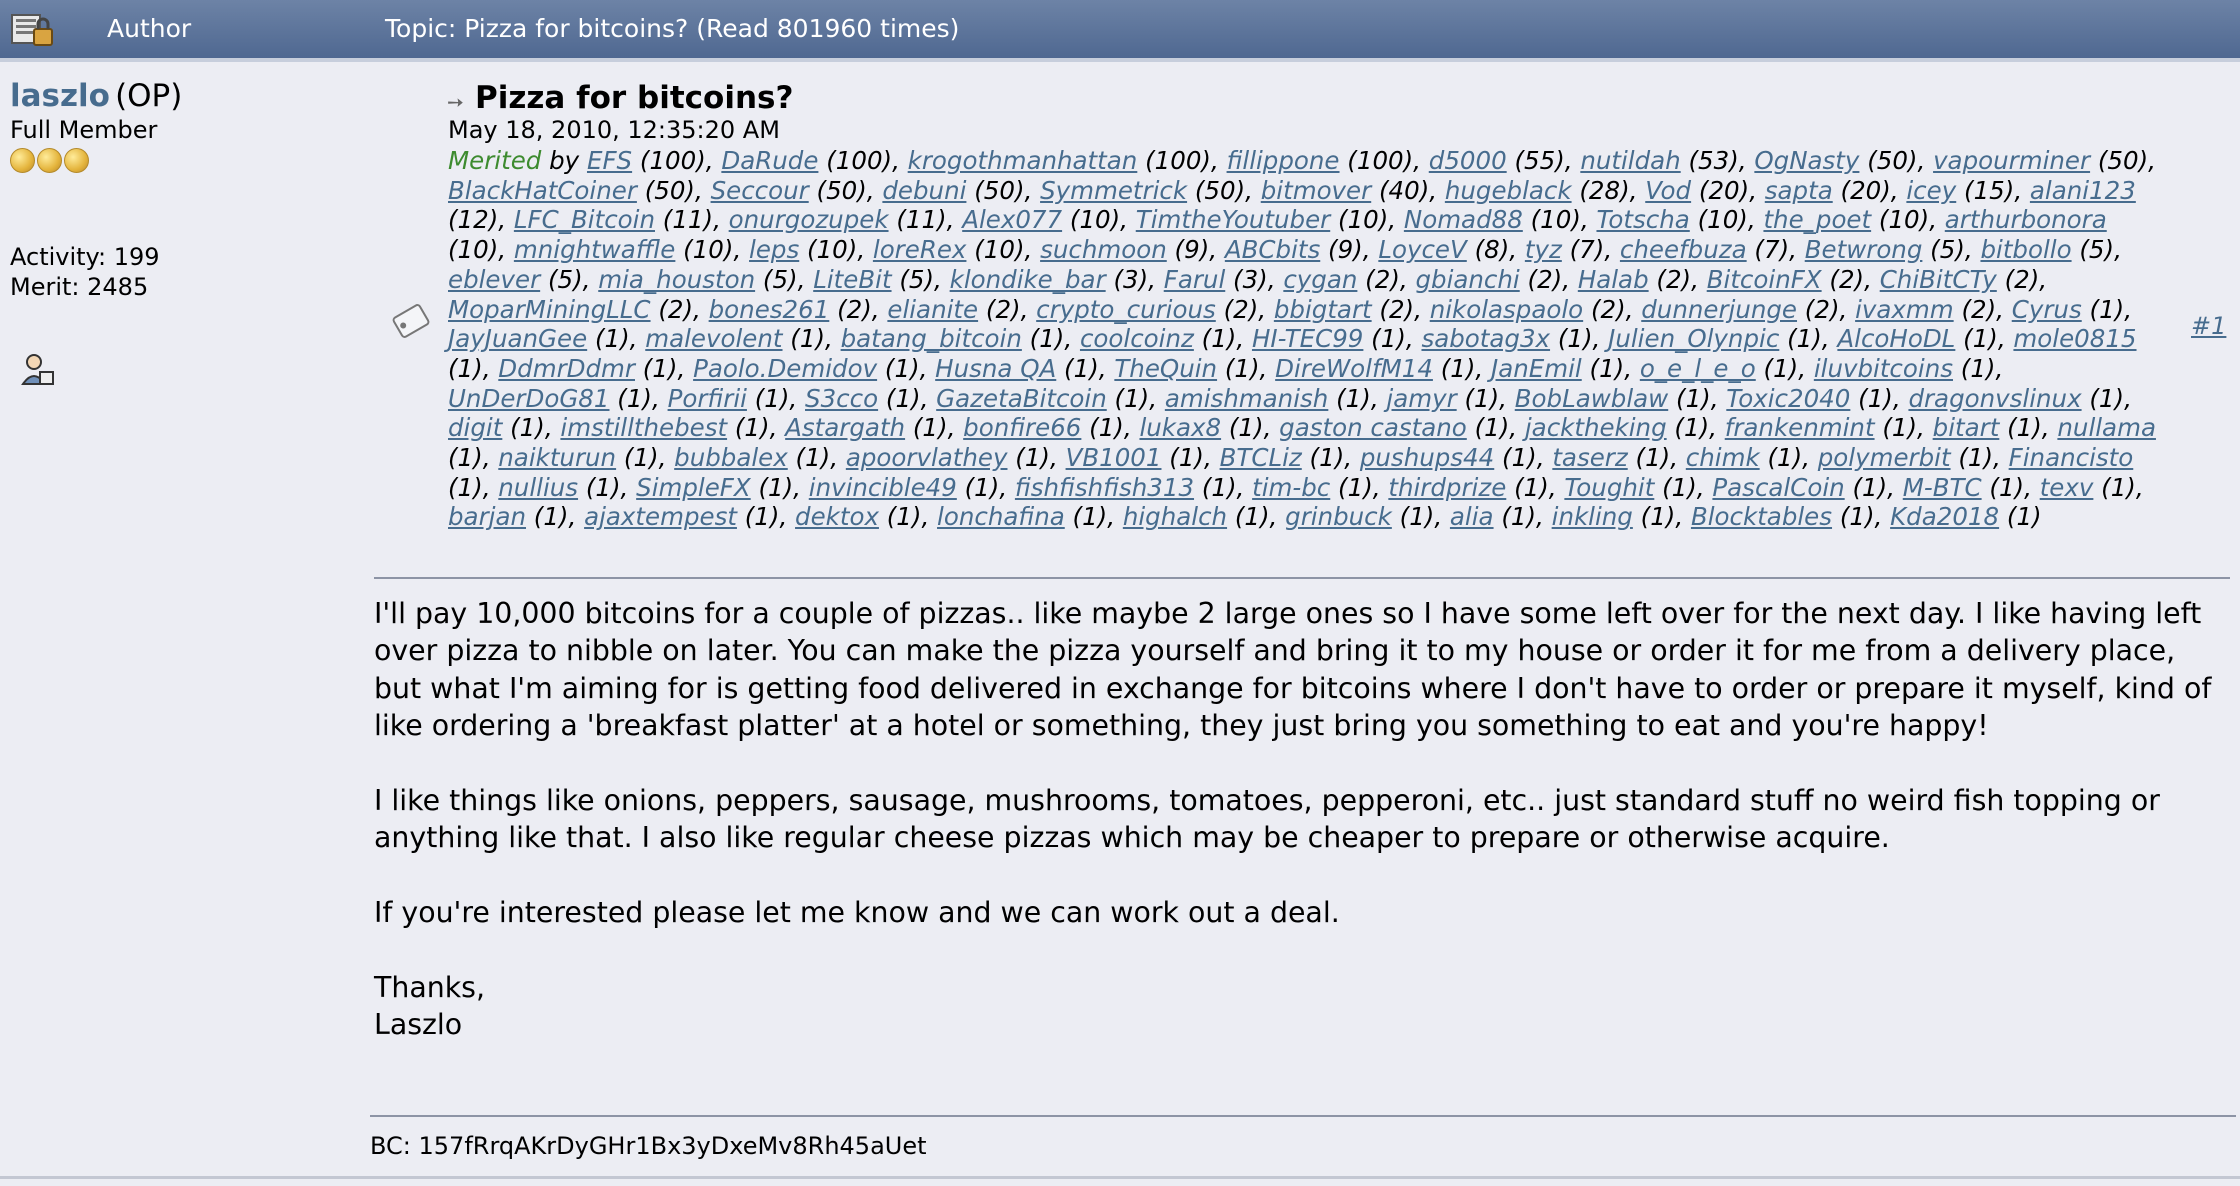  Describe the element at coordinates (2025, 249) in the screenshot. I see `merit-user-link: bitbollo` at that location.